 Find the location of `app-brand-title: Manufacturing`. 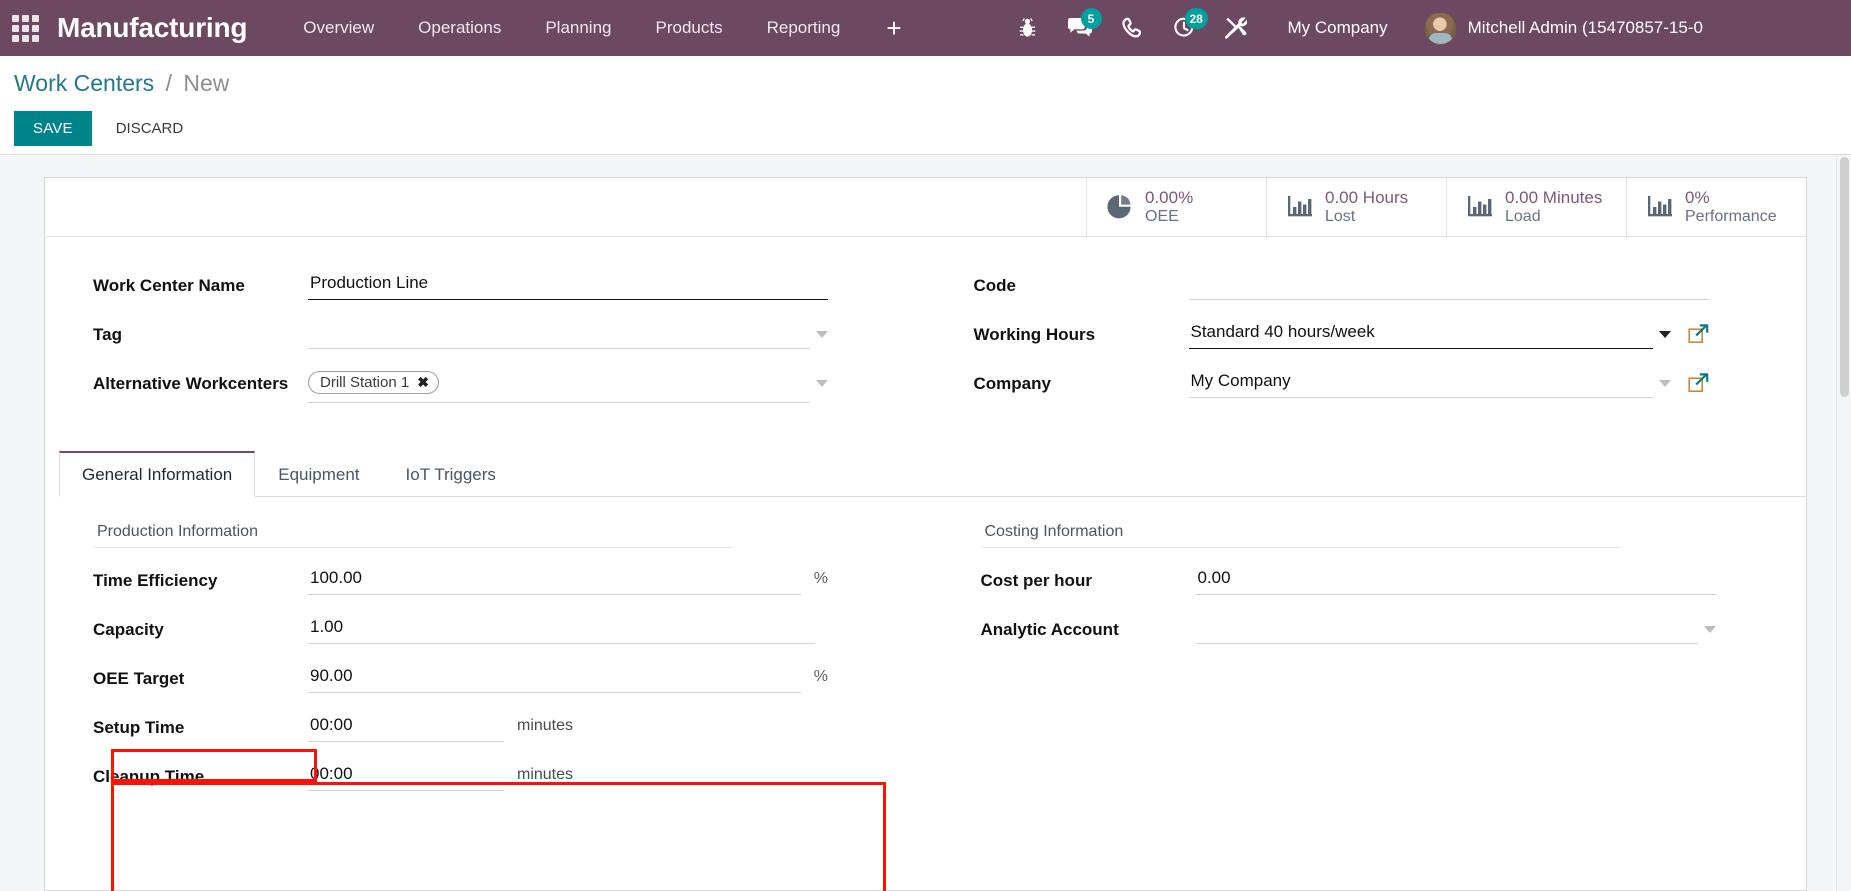

app-brand-title: Manufacturing is located at coordinates (152, 28).